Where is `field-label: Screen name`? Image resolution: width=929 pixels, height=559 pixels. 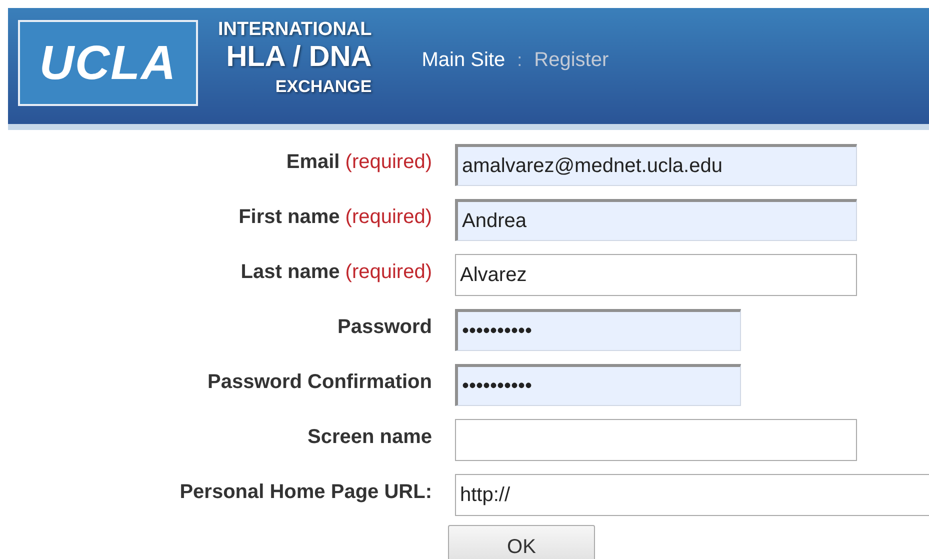
field-label: Screen name is located at coordinates (369, 437).